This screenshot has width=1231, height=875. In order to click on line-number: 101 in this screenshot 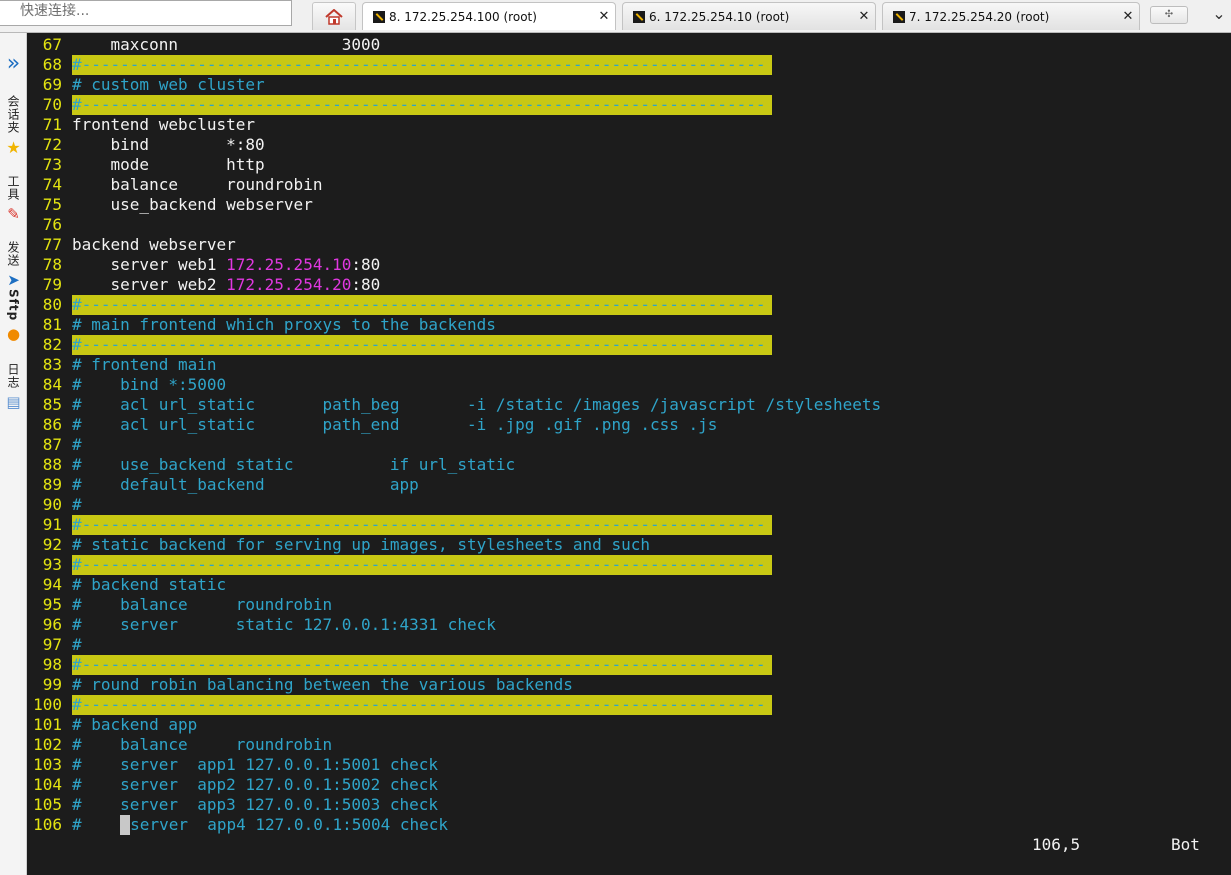, I will do `click(47, 724)`.